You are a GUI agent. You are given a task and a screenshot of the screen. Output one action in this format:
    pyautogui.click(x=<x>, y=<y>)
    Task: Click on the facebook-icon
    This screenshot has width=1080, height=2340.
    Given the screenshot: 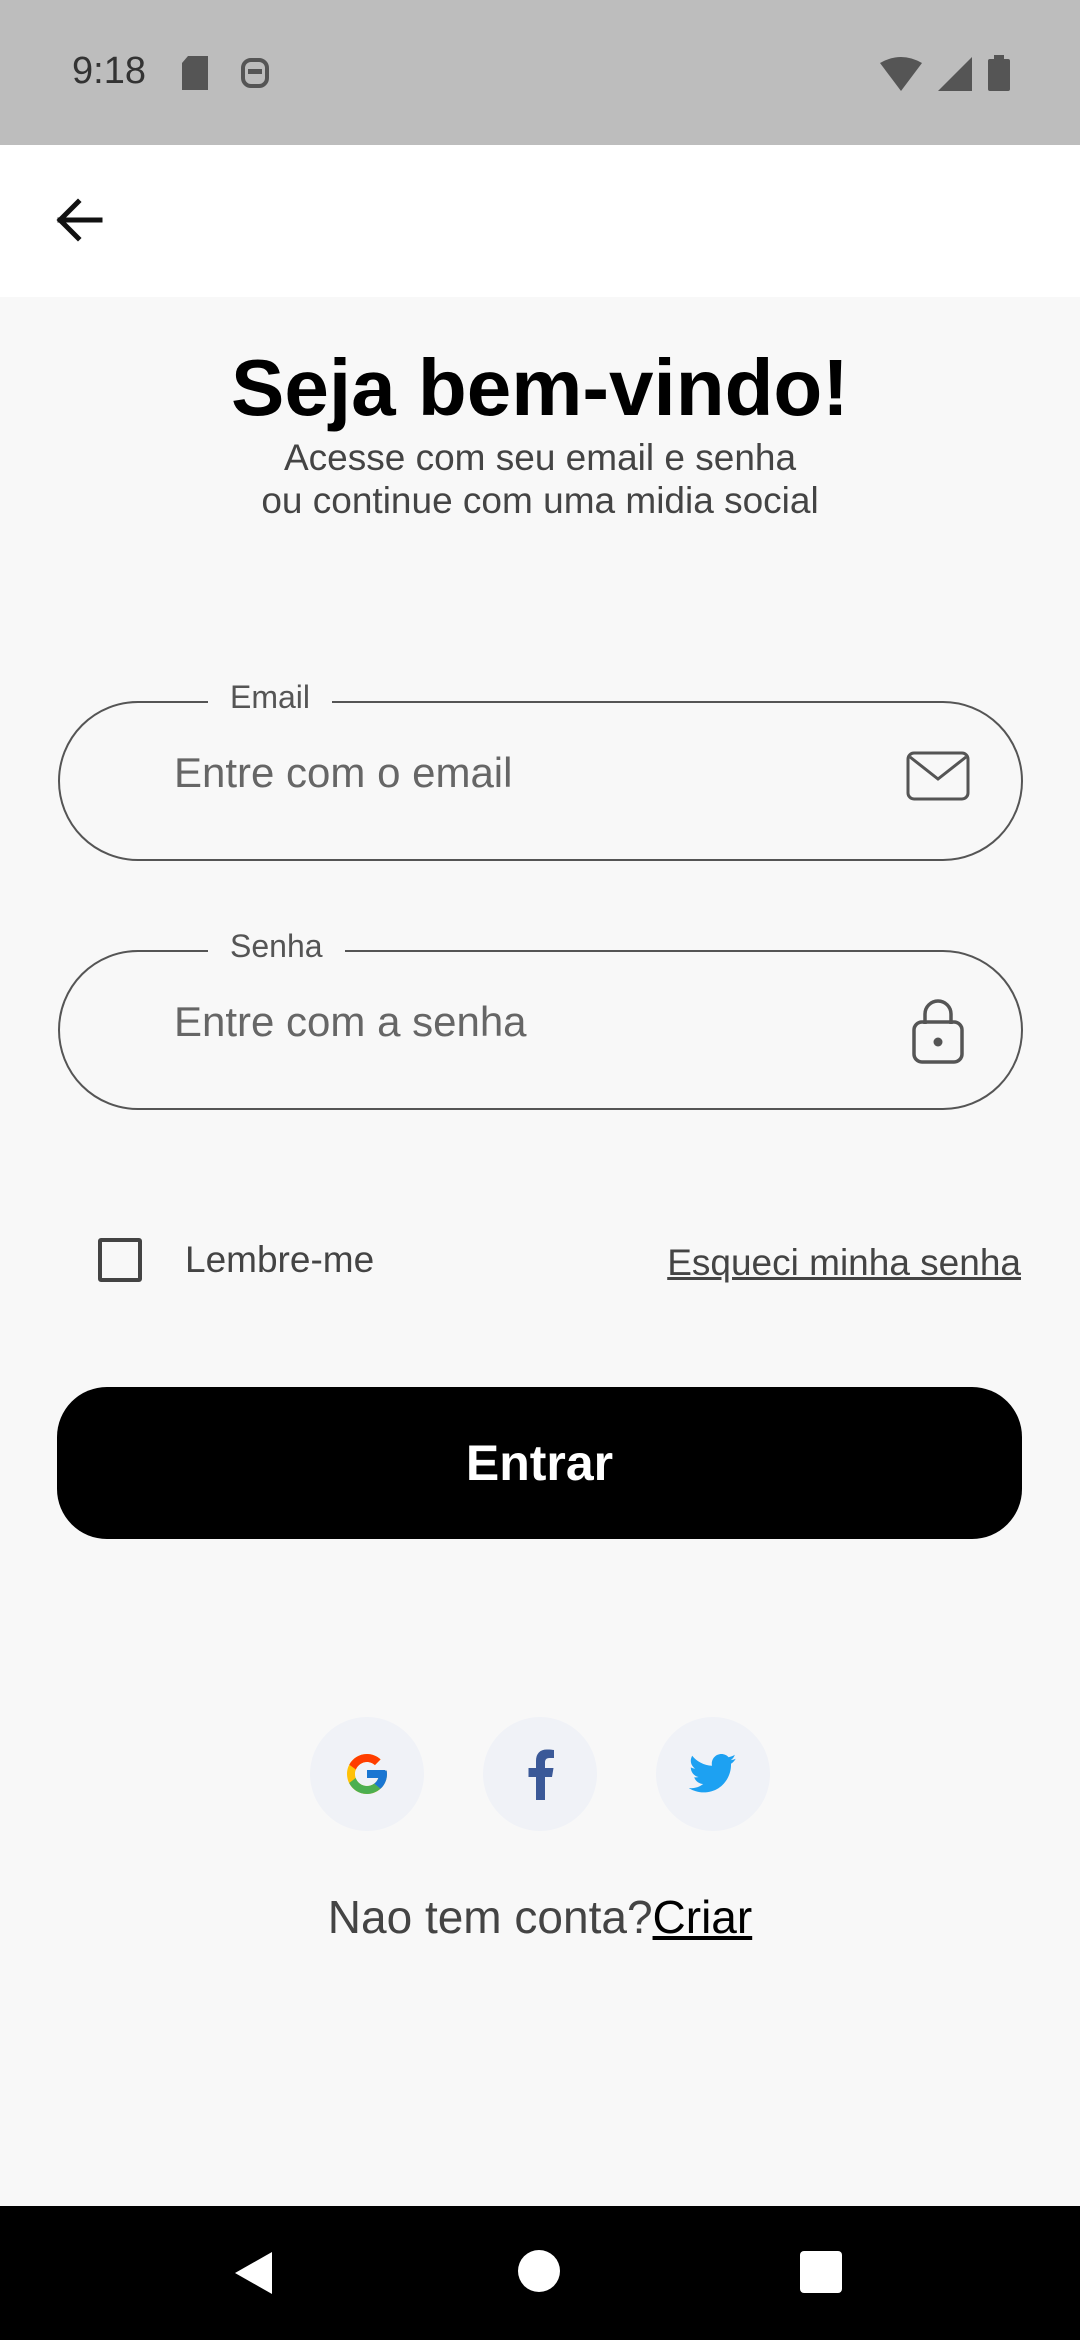 What is the action you would take?
    pyautogui.click(x=541, y=1774)
    